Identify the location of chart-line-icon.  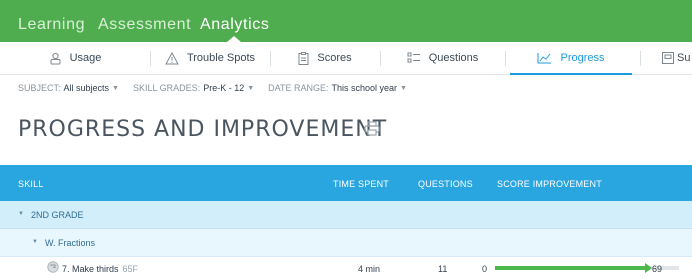
(544, 58).